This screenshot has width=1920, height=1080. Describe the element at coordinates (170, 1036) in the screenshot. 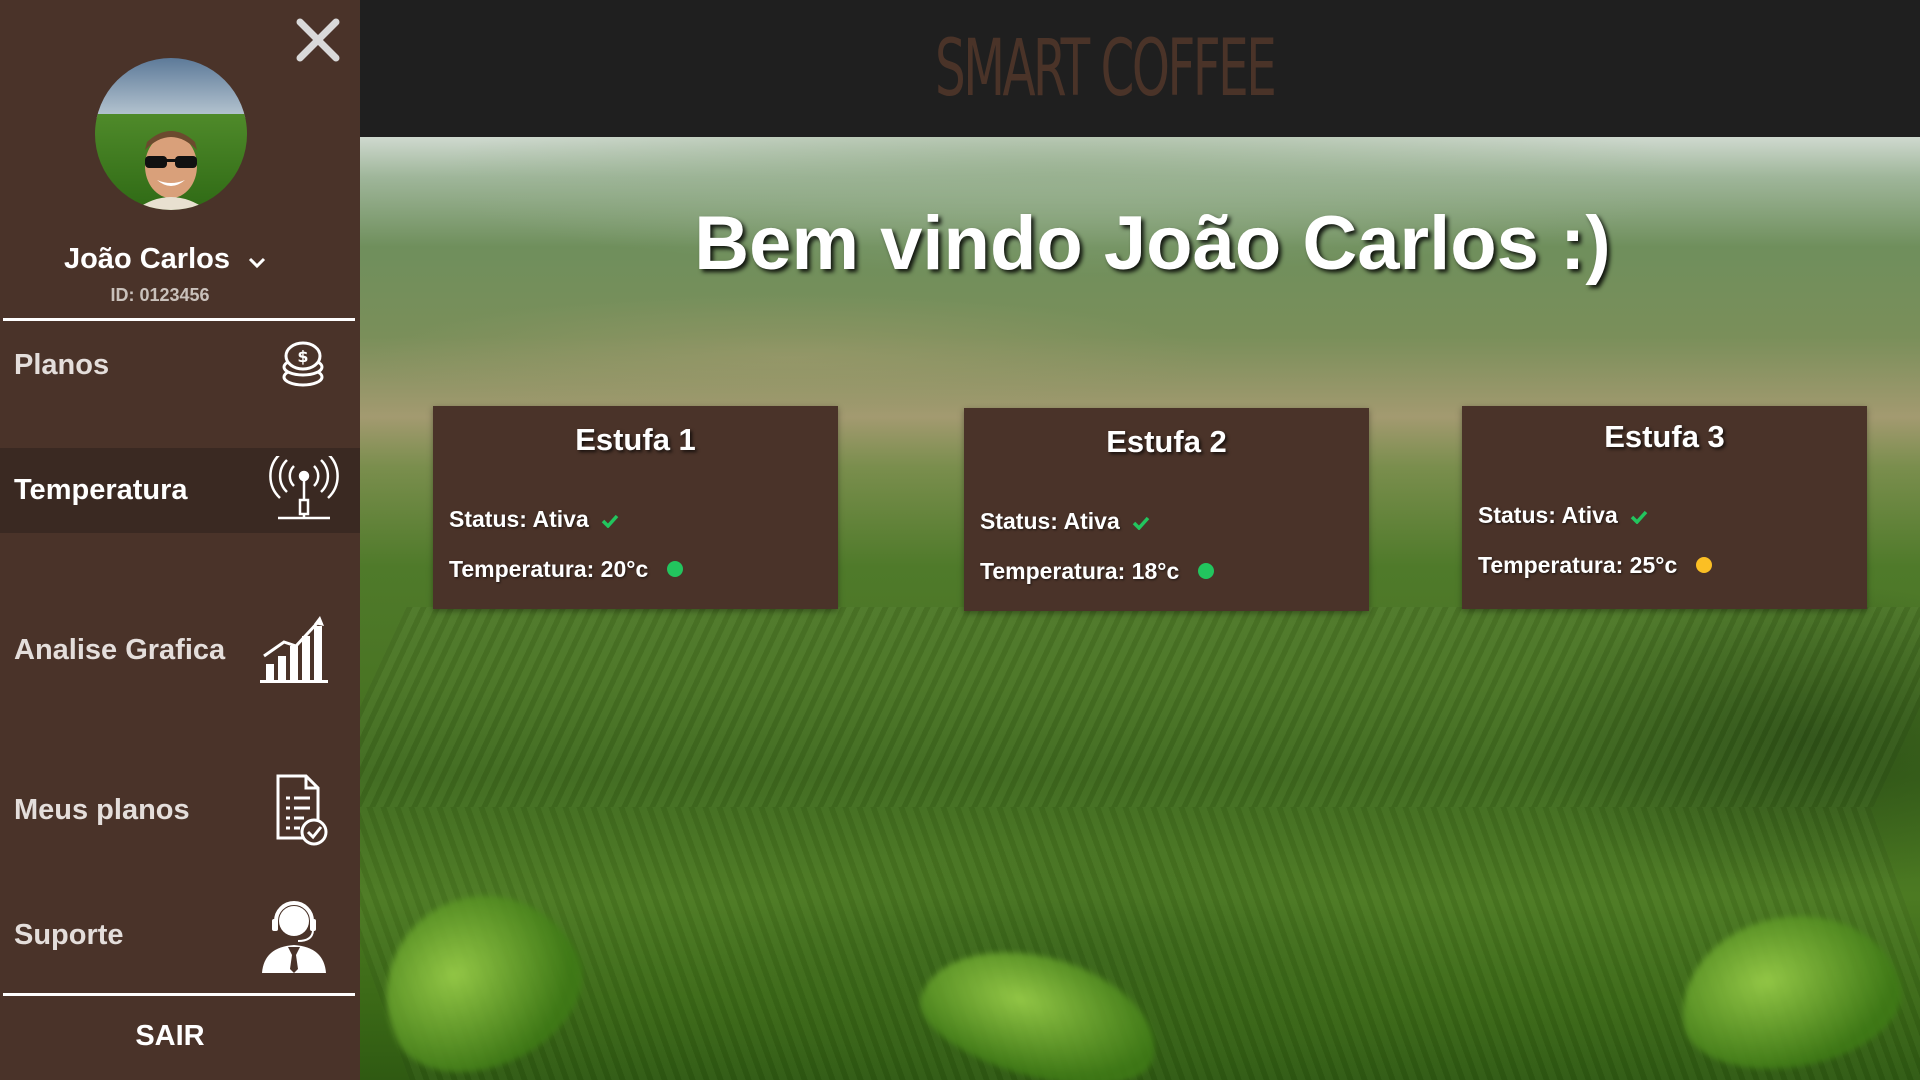

I see `logout-button: SAIR` at that location.